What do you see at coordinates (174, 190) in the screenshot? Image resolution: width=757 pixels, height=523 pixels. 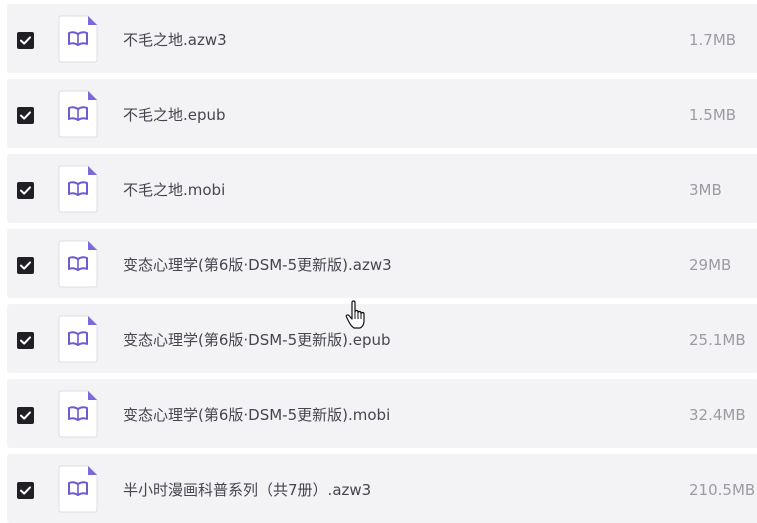 I see `file-name: 不毛之地.mobi` at bounding box center [174, 190].